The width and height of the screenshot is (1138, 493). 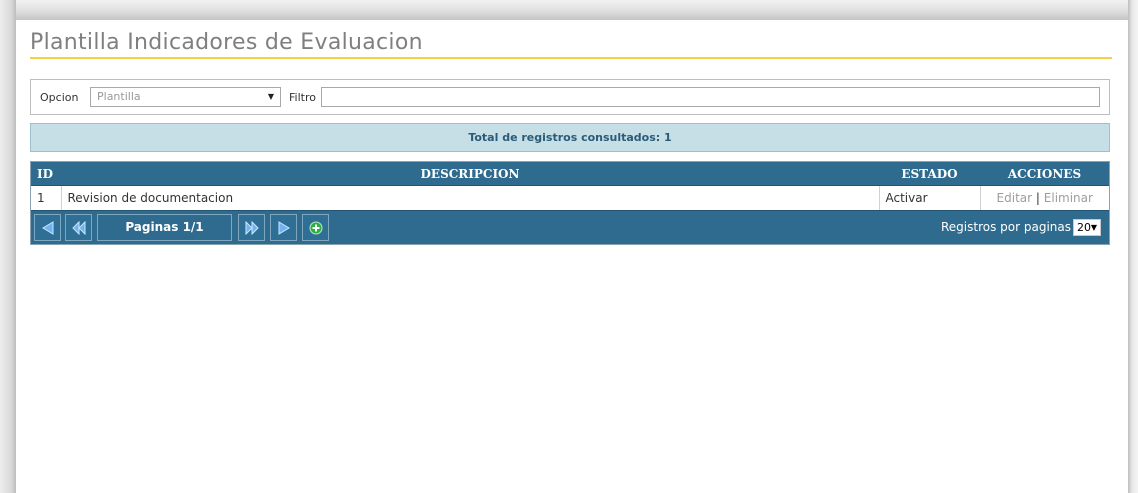 I want to click on column-header-estado: ESTADO, so click(x=929, y=174).